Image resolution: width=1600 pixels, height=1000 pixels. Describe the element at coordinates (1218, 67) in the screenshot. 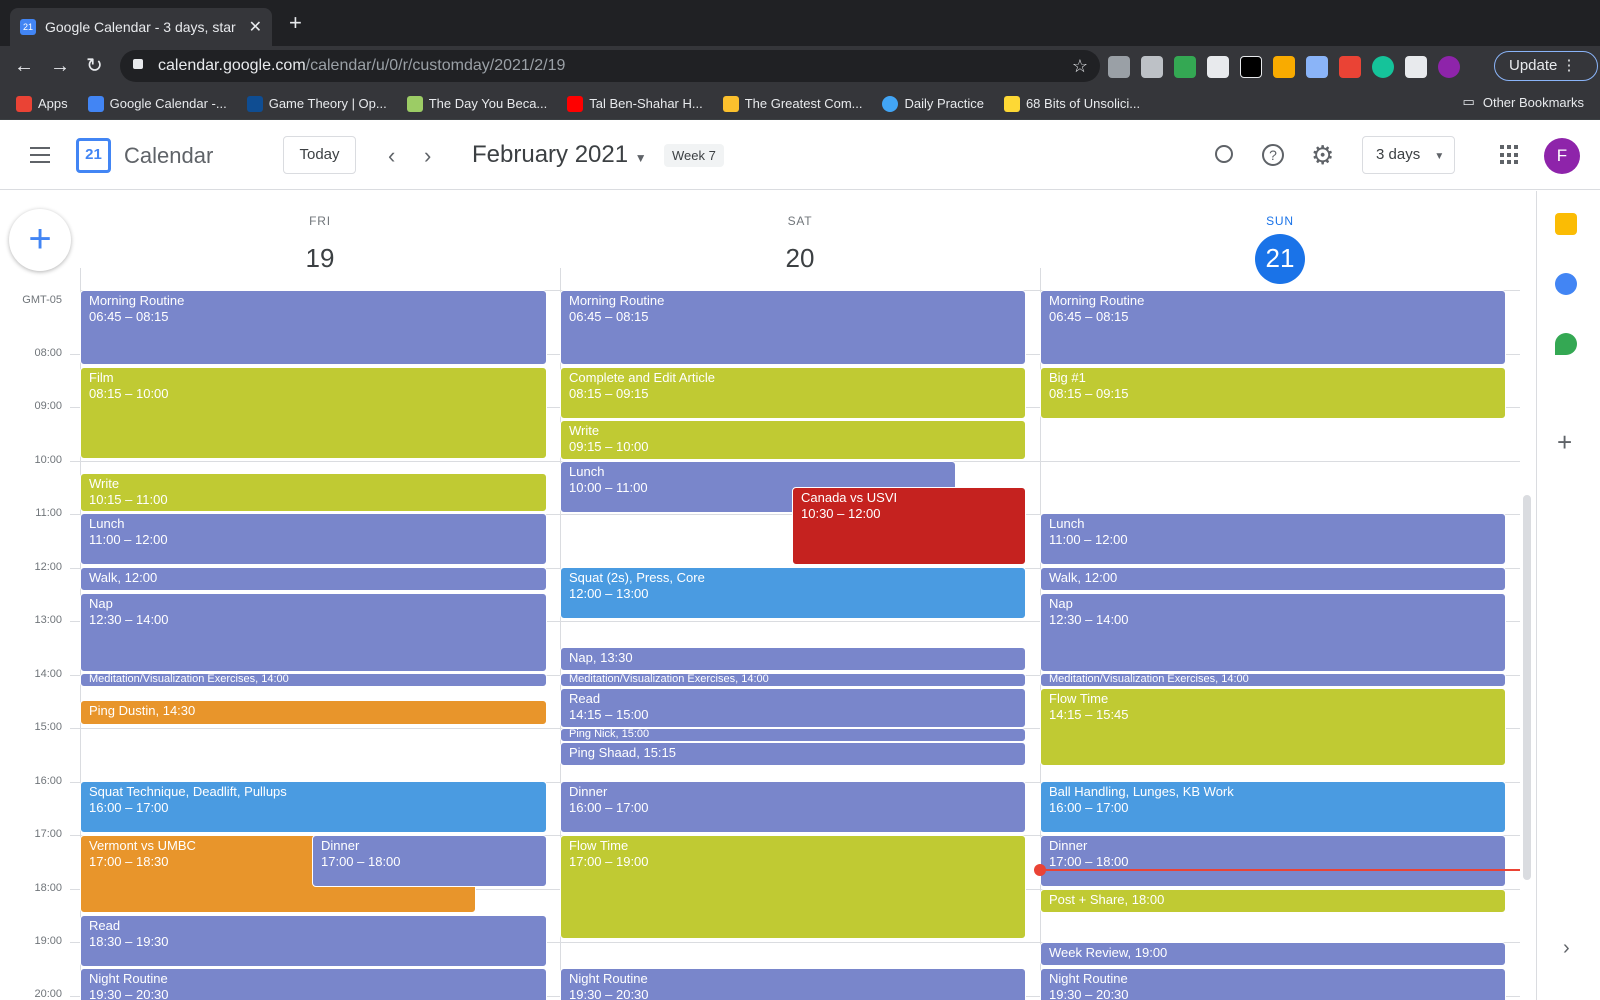

I see `notes-extension-icon` at that location.